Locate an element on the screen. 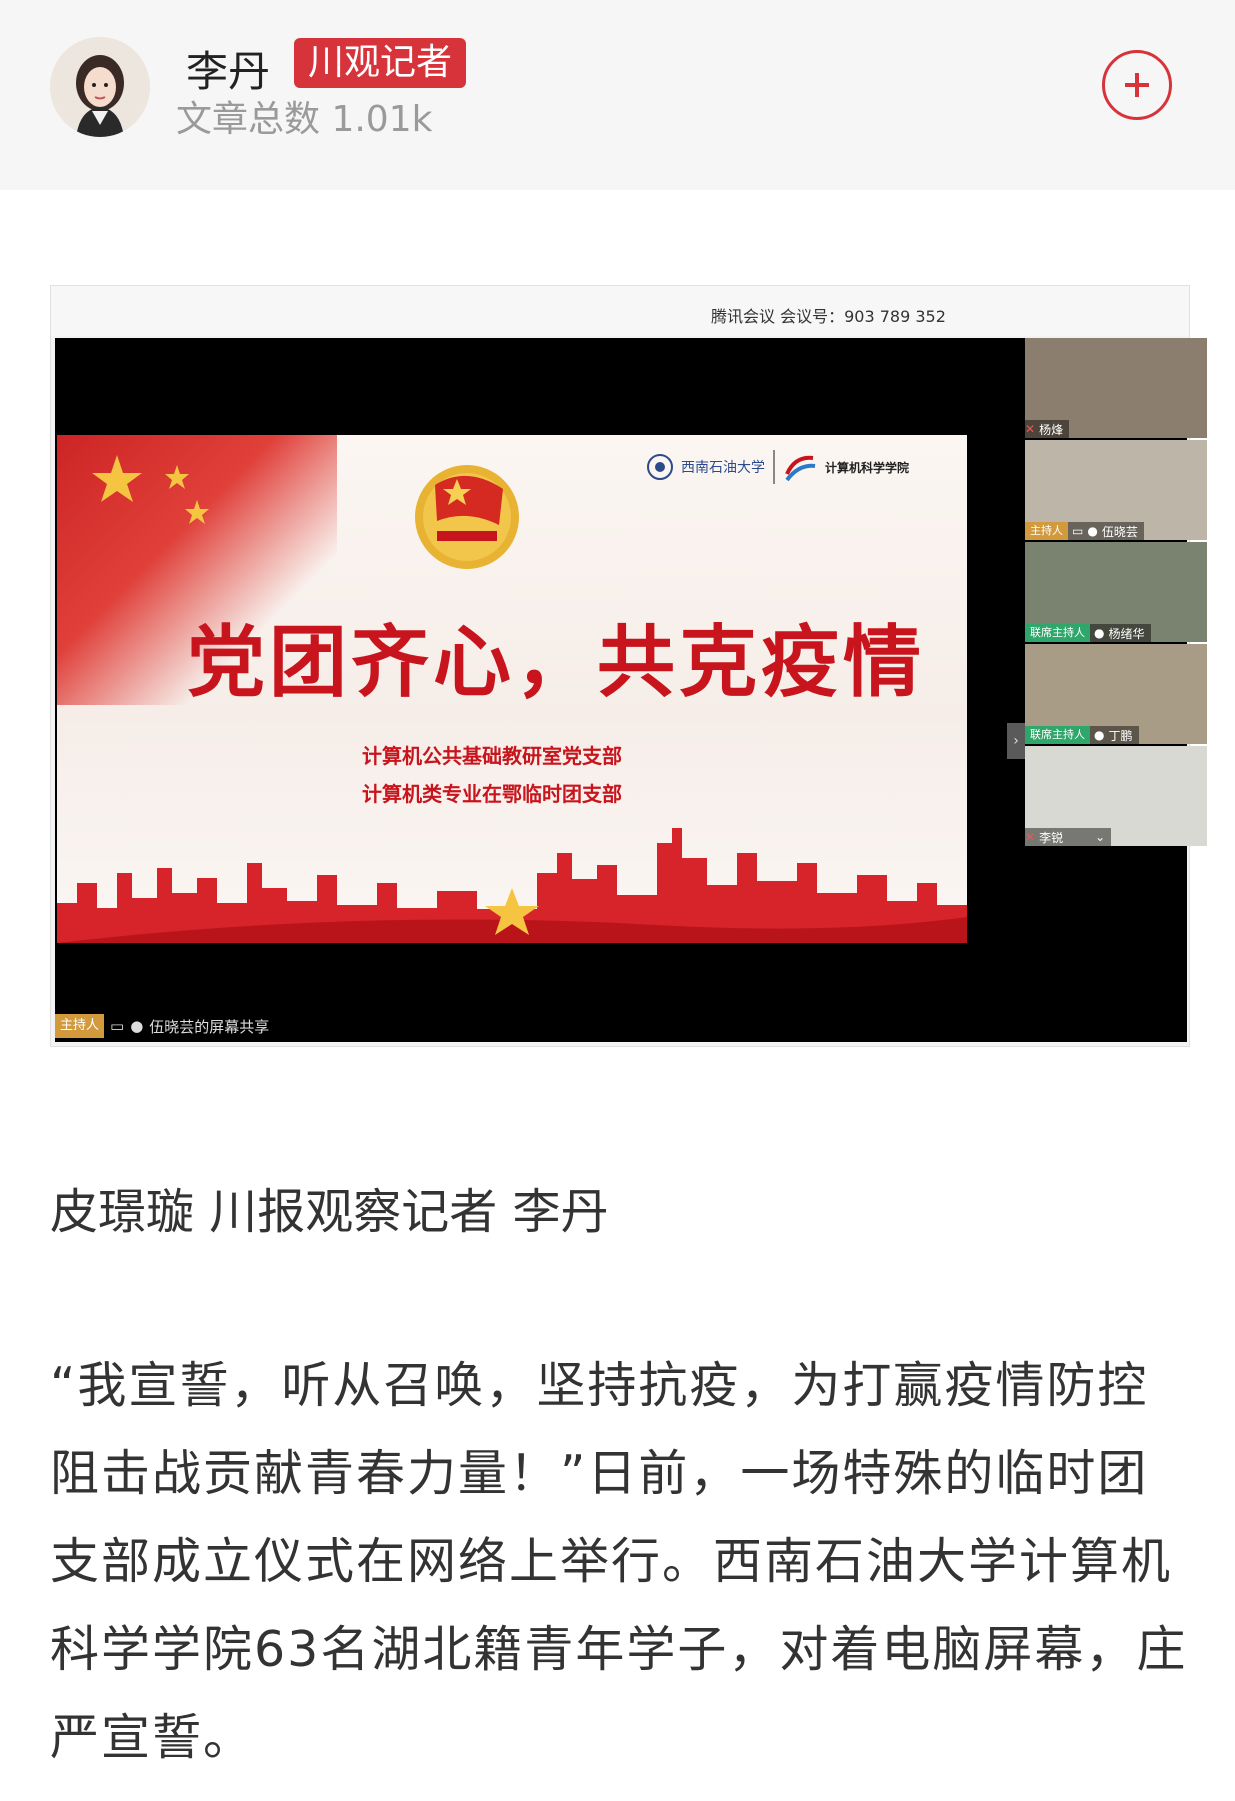  article-byline: 皮璟璇 川报观察记者 李丹 is located at coordinates (329, 1212).